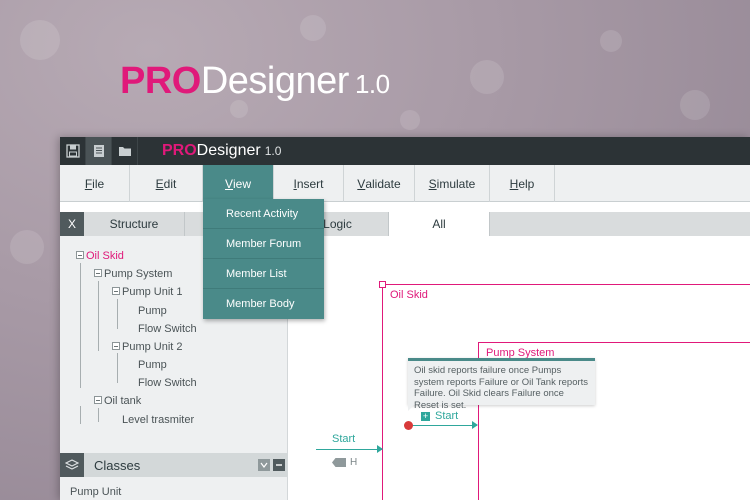 This screenshot has height=500, width=750. Describe the element at coordinates (158, 420) in the screenshot. I see `tree-item-level-transmitter: Level trasmiter` at that location.